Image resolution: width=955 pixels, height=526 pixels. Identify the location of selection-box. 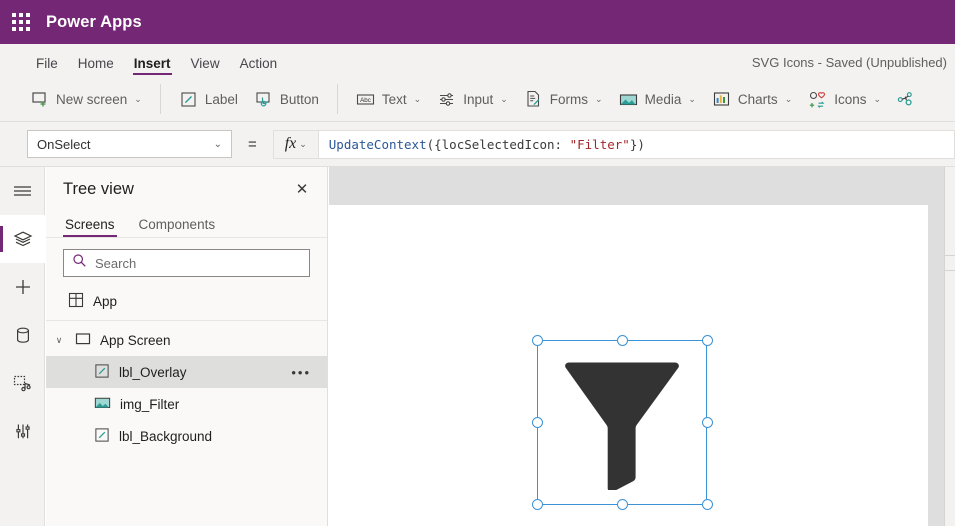
(622, 422).